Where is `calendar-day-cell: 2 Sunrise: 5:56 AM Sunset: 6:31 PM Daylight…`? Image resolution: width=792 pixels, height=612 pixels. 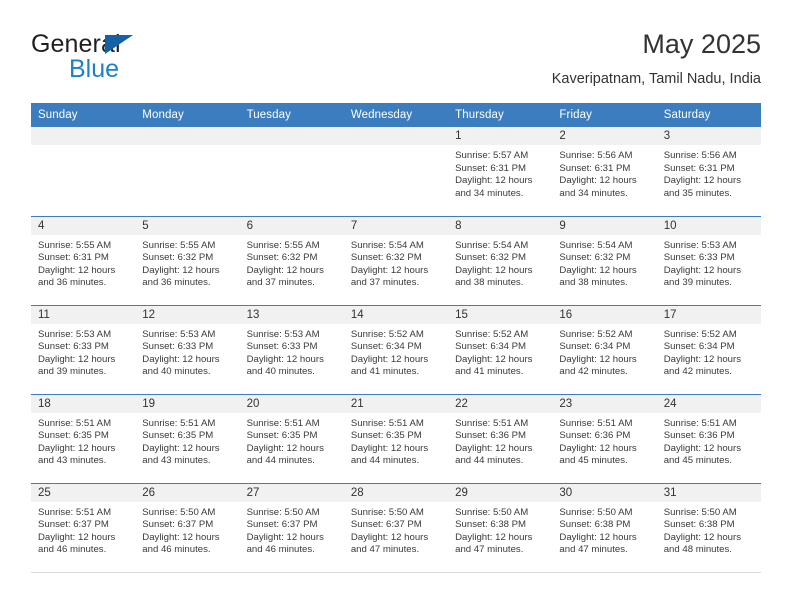
calendar-day-cell: 2 Sunrise: 5:56 AM Sunset: 6:31 PM Daylight… is located at coordinates (604, 171).